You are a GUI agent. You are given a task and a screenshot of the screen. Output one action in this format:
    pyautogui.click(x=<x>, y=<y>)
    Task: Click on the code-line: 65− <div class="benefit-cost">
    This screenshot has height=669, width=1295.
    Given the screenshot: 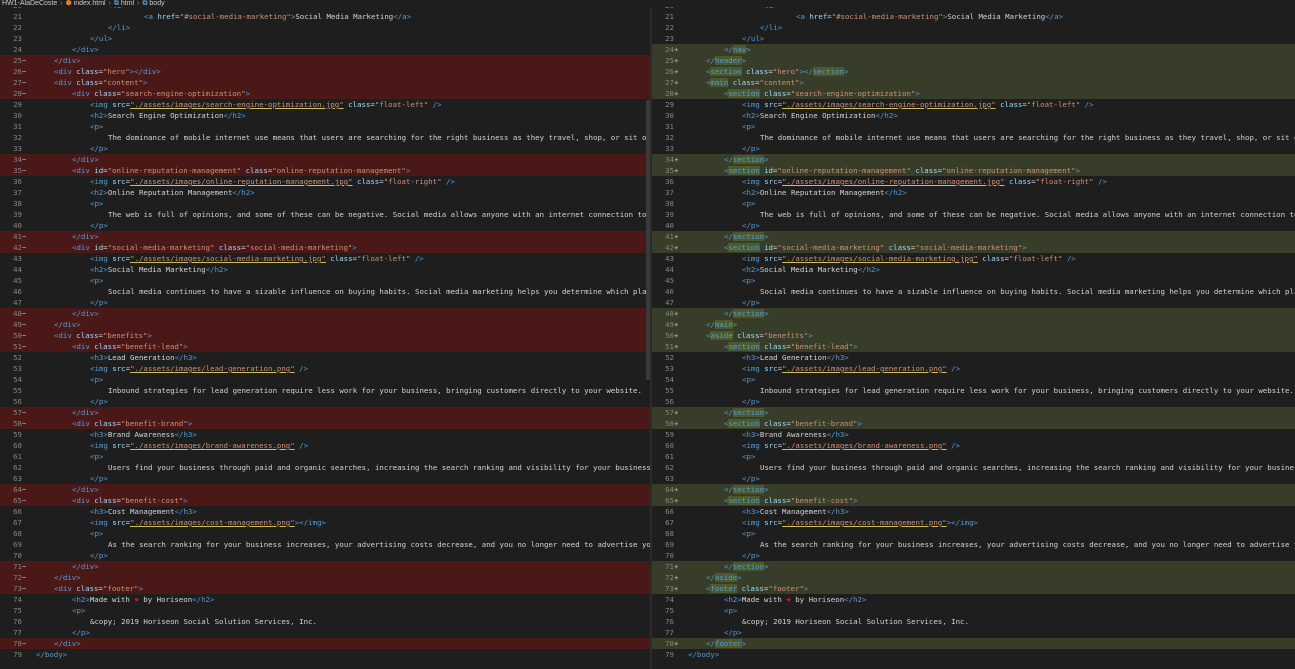 What is the action you would take?
    pyautogui.click(x=325, y=500)
    